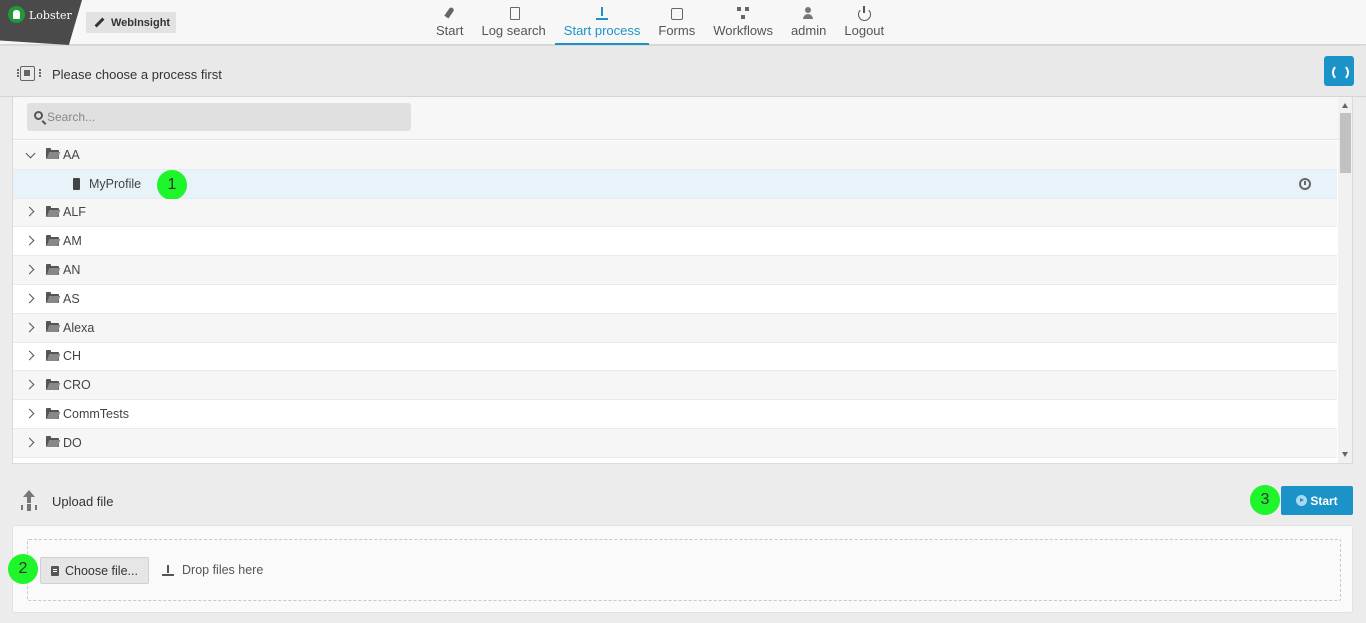 The width and height of the screenshot is (1366, 623). I want to click on tree-folder-row: AM, so click(675, 242).